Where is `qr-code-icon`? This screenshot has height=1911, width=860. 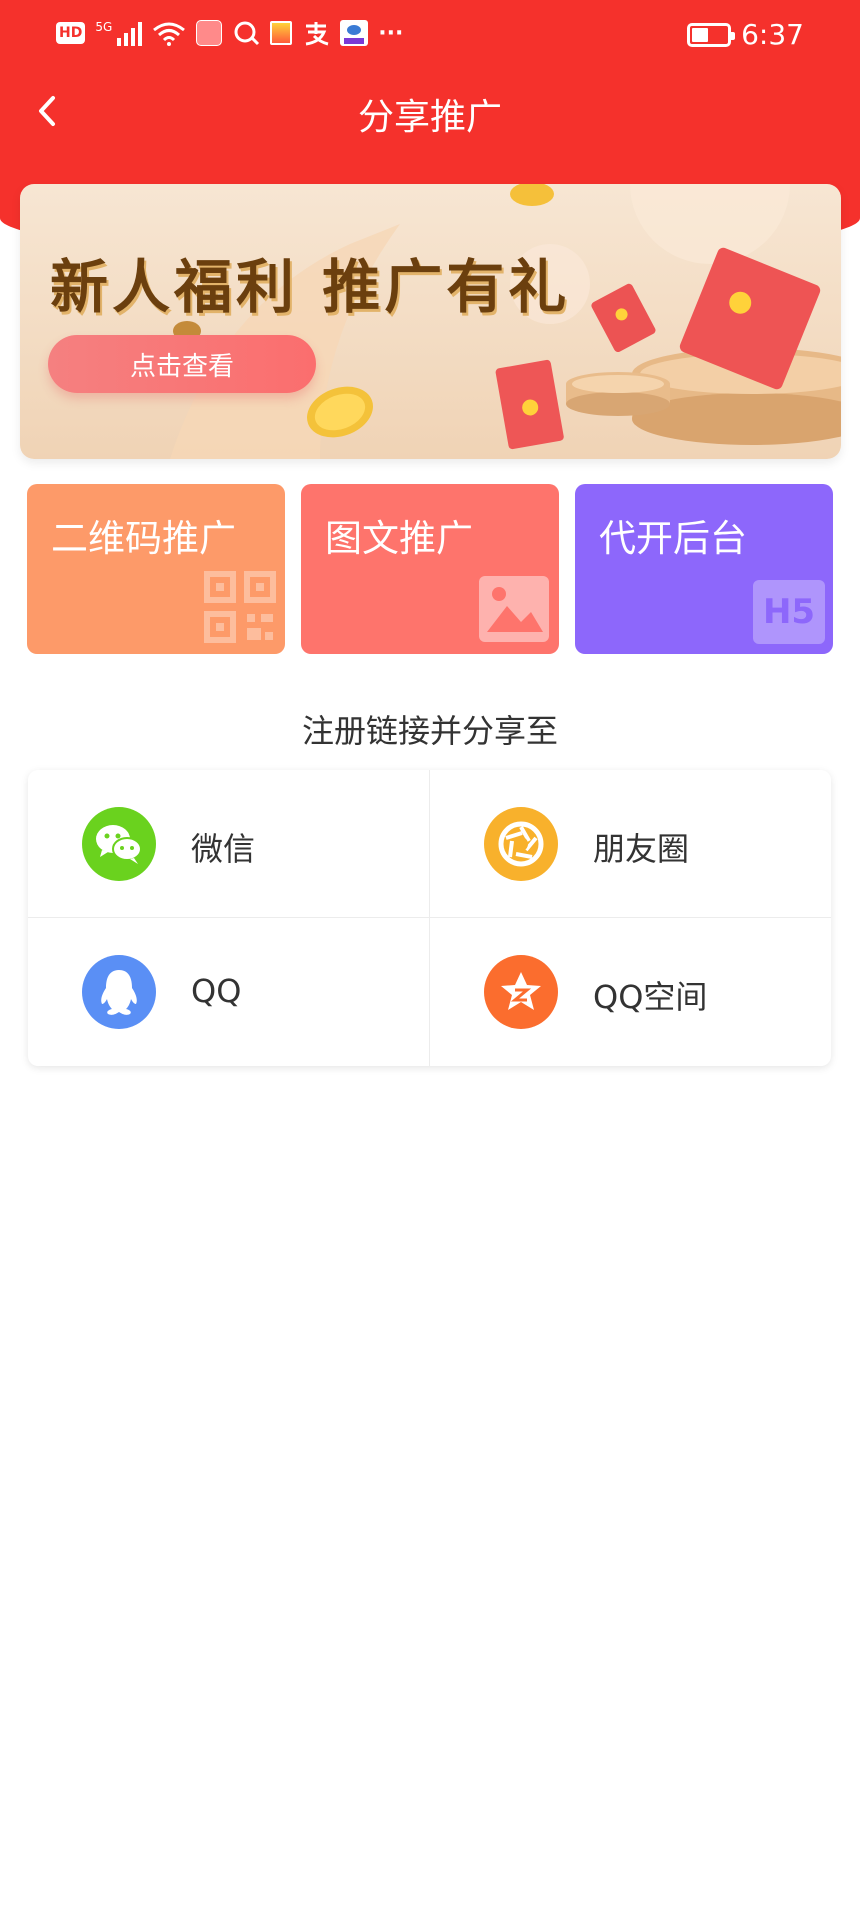
qr-code-icon is located at coordinates (240, 607).